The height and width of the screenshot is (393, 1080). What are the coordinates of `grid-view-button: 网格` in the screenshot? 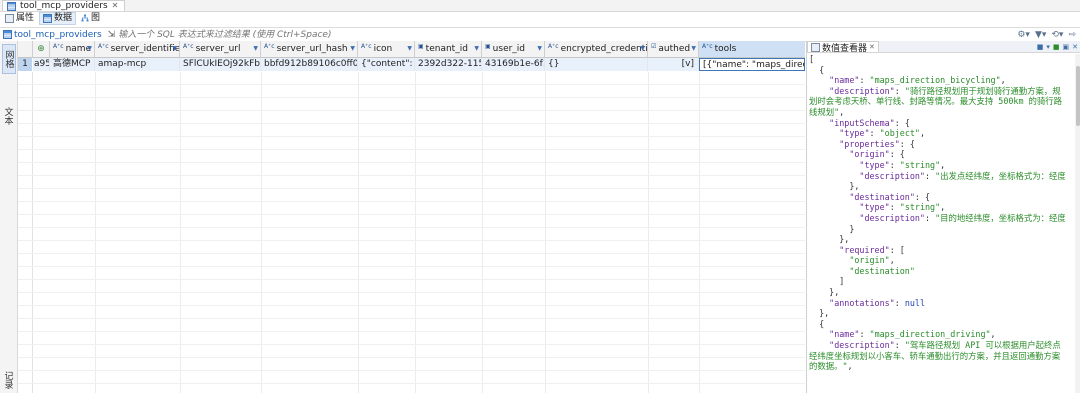 It's located at (9, 59).